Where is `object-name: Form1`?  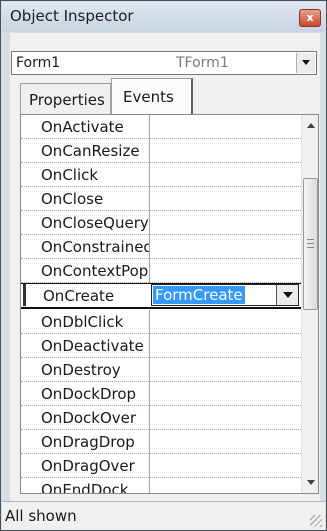 object-name: Form1 is located at coordinates (38, 63).